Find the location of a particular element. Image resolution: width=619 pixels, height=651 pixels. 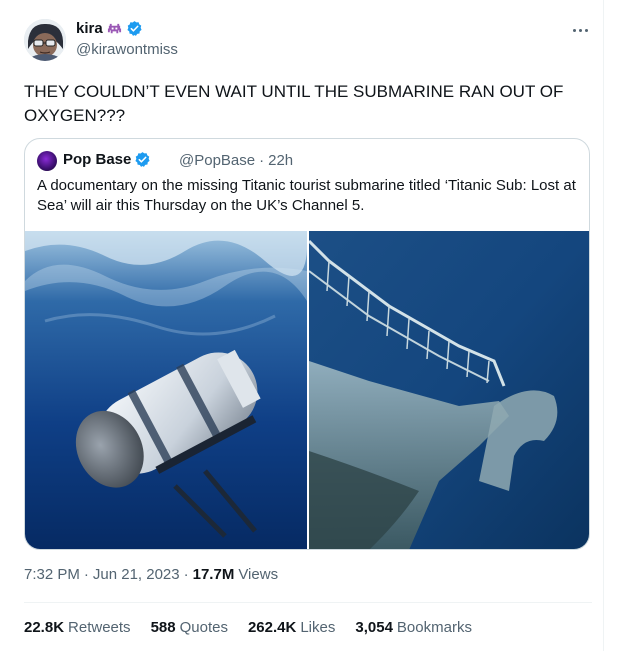

column-border is located at coordinates (603, 325).